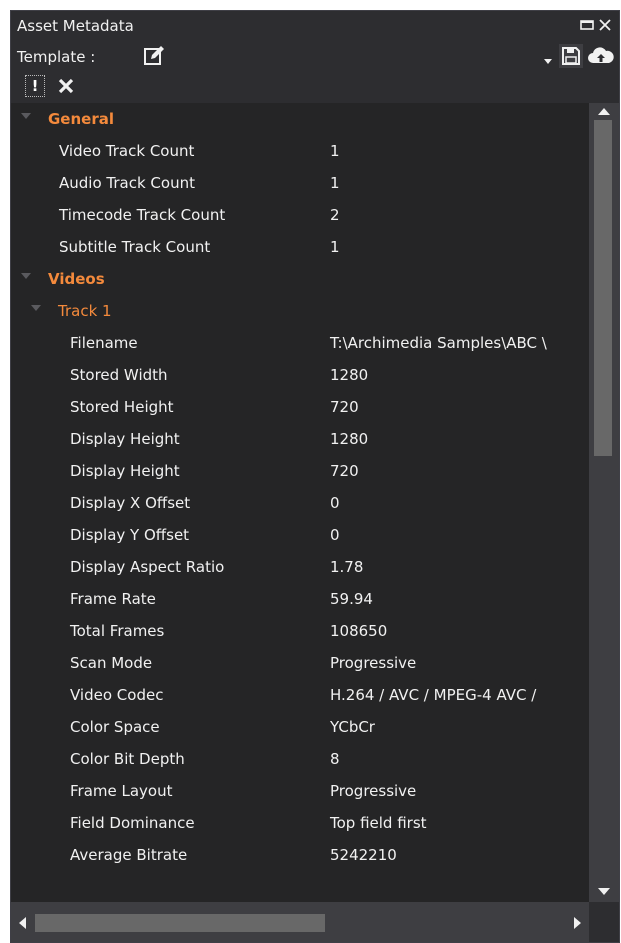 The width and height of the screenshot is (621, 943). I want to click on close-icon, so click(605, 25).